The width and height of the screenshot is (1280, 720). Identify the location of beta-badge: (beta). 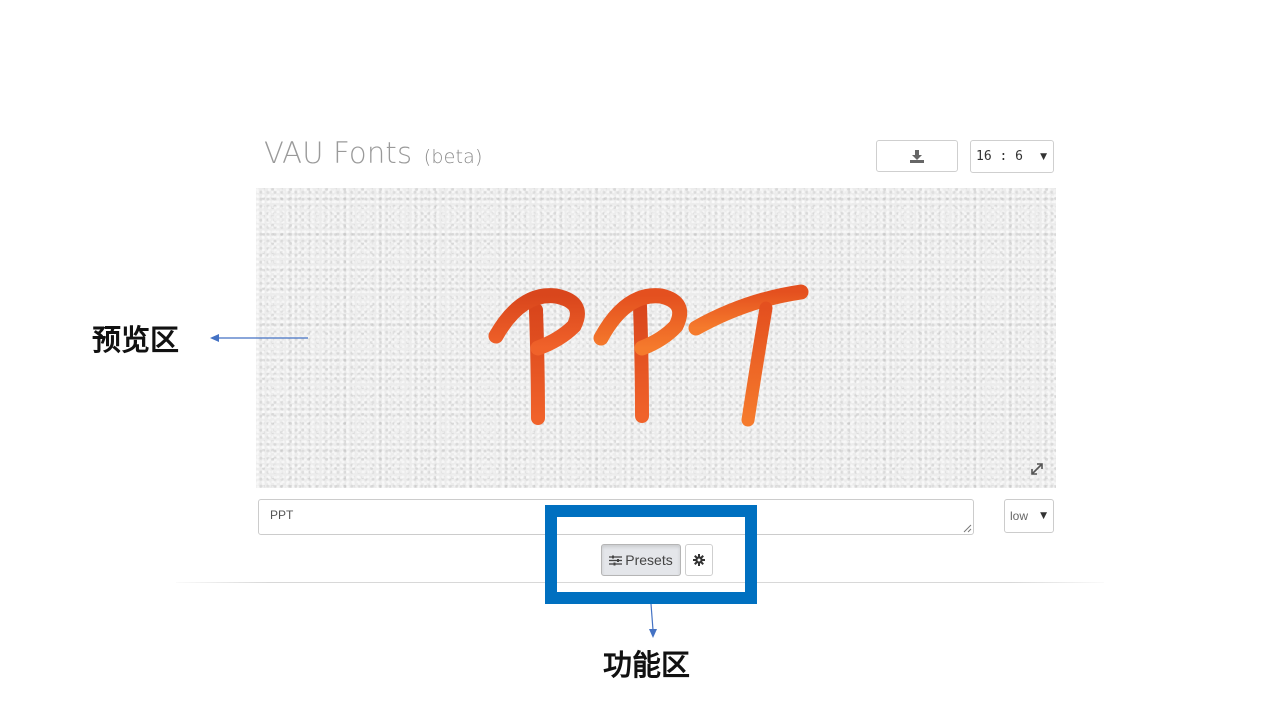
(453, 157).